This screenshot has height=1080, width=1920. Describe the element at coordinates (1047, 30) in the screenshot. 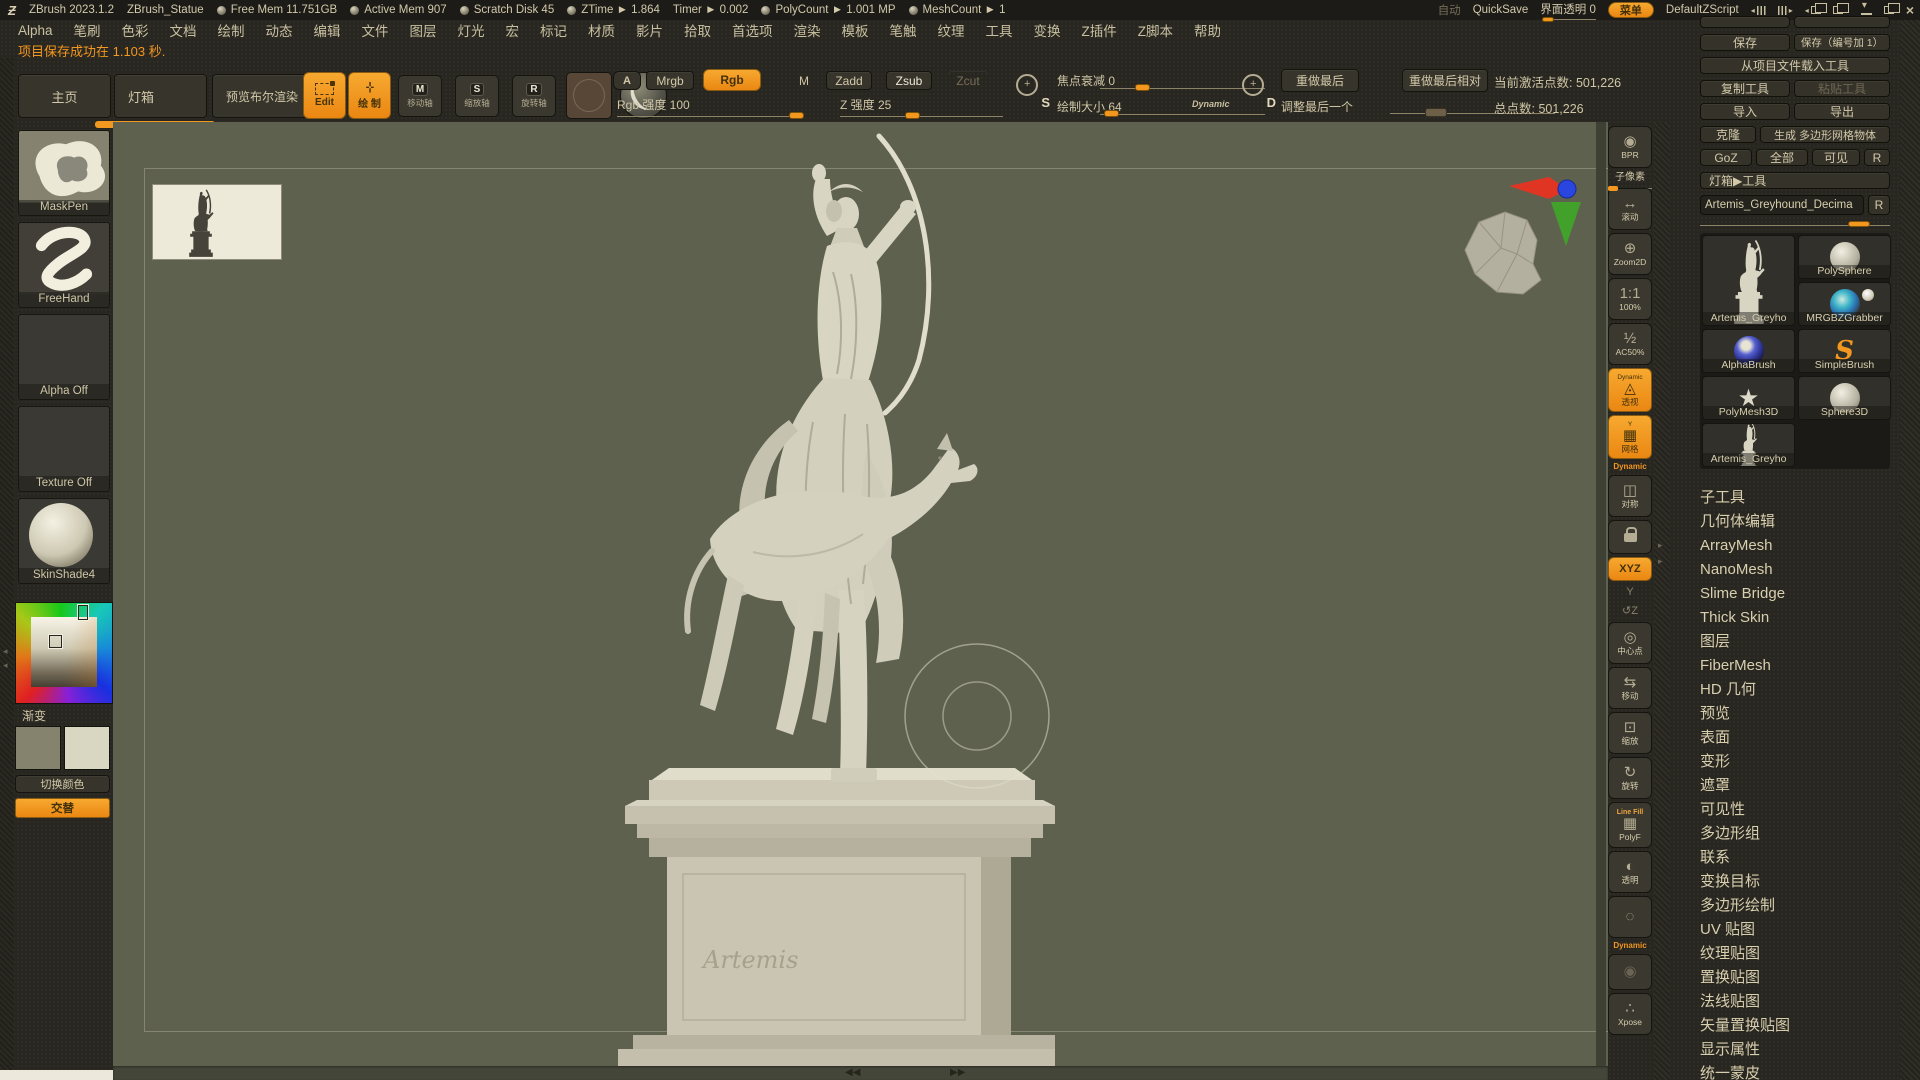

I see `menu-item: 变换` at that location.